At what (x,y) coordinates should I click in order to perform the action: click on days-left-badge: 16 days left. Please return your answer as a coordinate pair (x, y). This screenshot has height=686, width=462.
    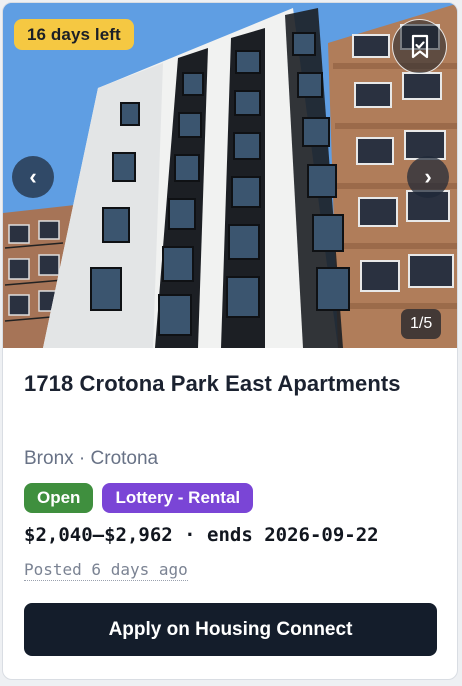
    Looking at the image, I should click on (74, 34).